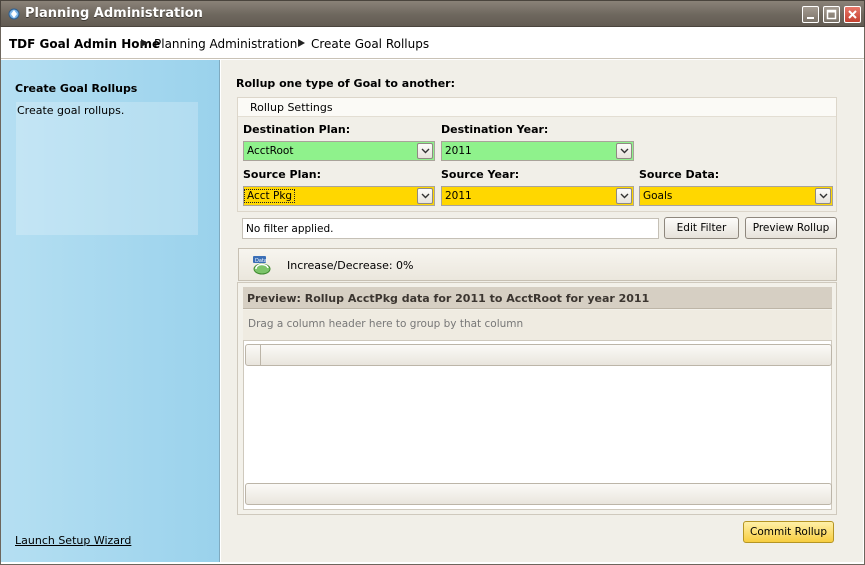  I want to click on increase-decrease-text: Increase/Decrease: 0%, so click(350, 265).